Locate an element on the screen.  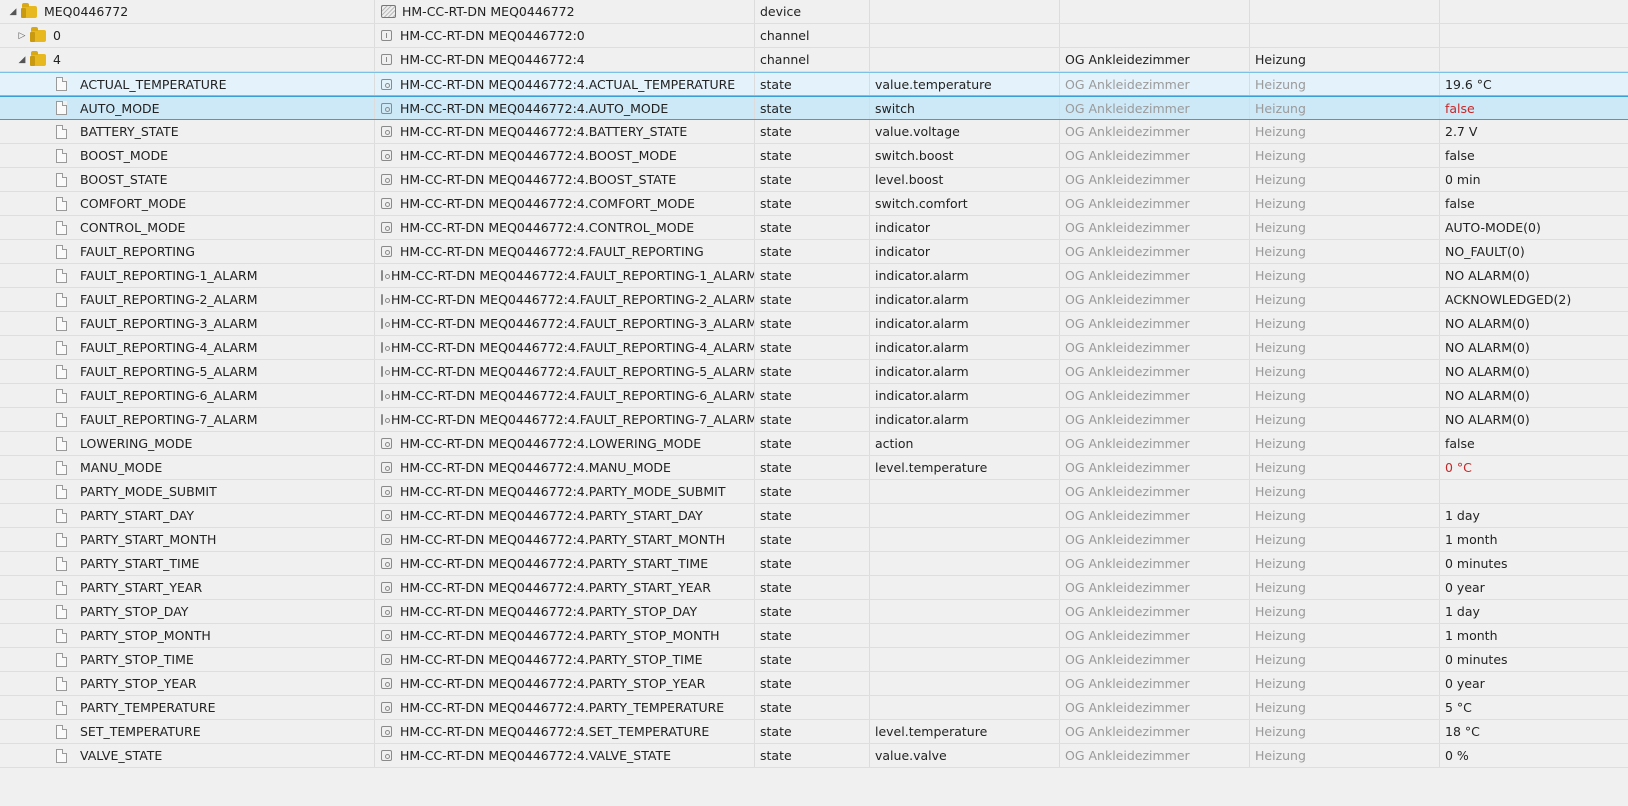
name-cell: PARTY_START_YEAR is located at coordinates (187, 587).